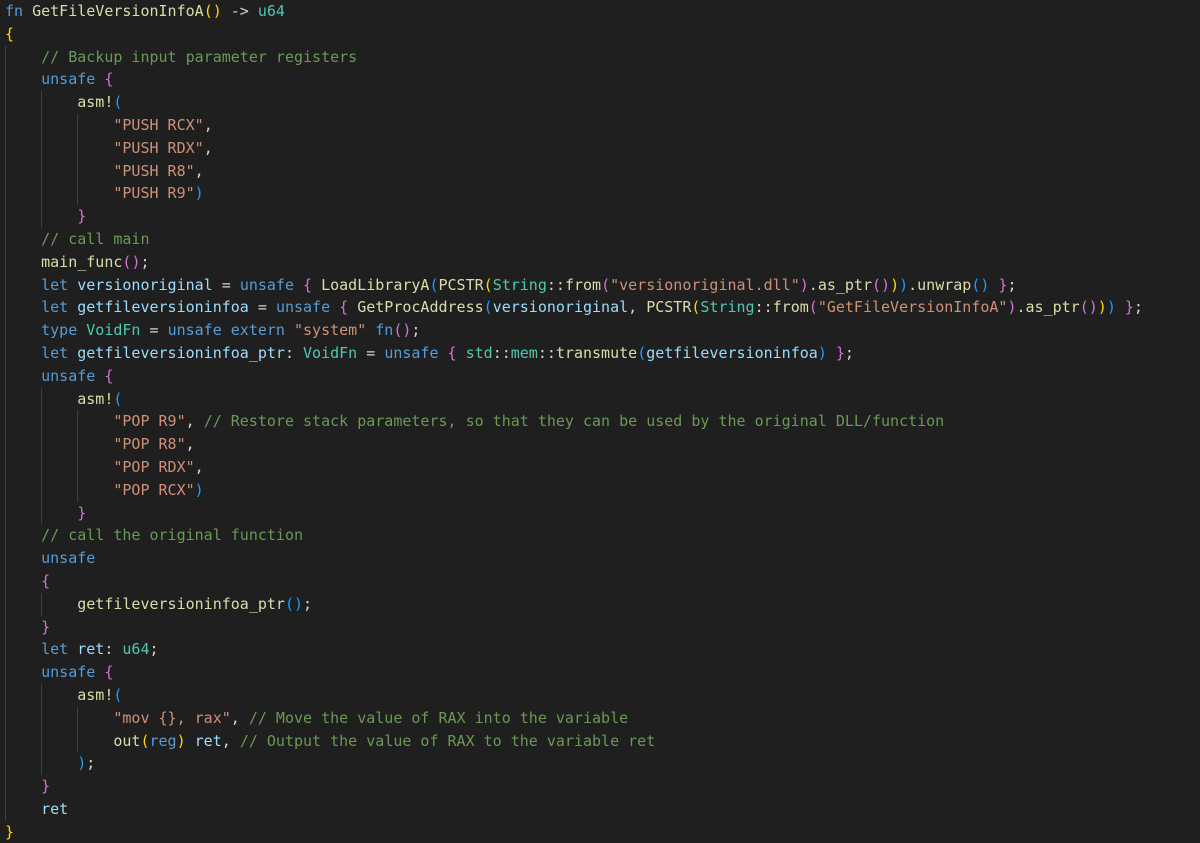 This screenshot has height=843, width=1200. What do you see at coordinates (600, 536) in the screenshot?
I see `code-line: // call the original function` at bounding box center [600, 536].